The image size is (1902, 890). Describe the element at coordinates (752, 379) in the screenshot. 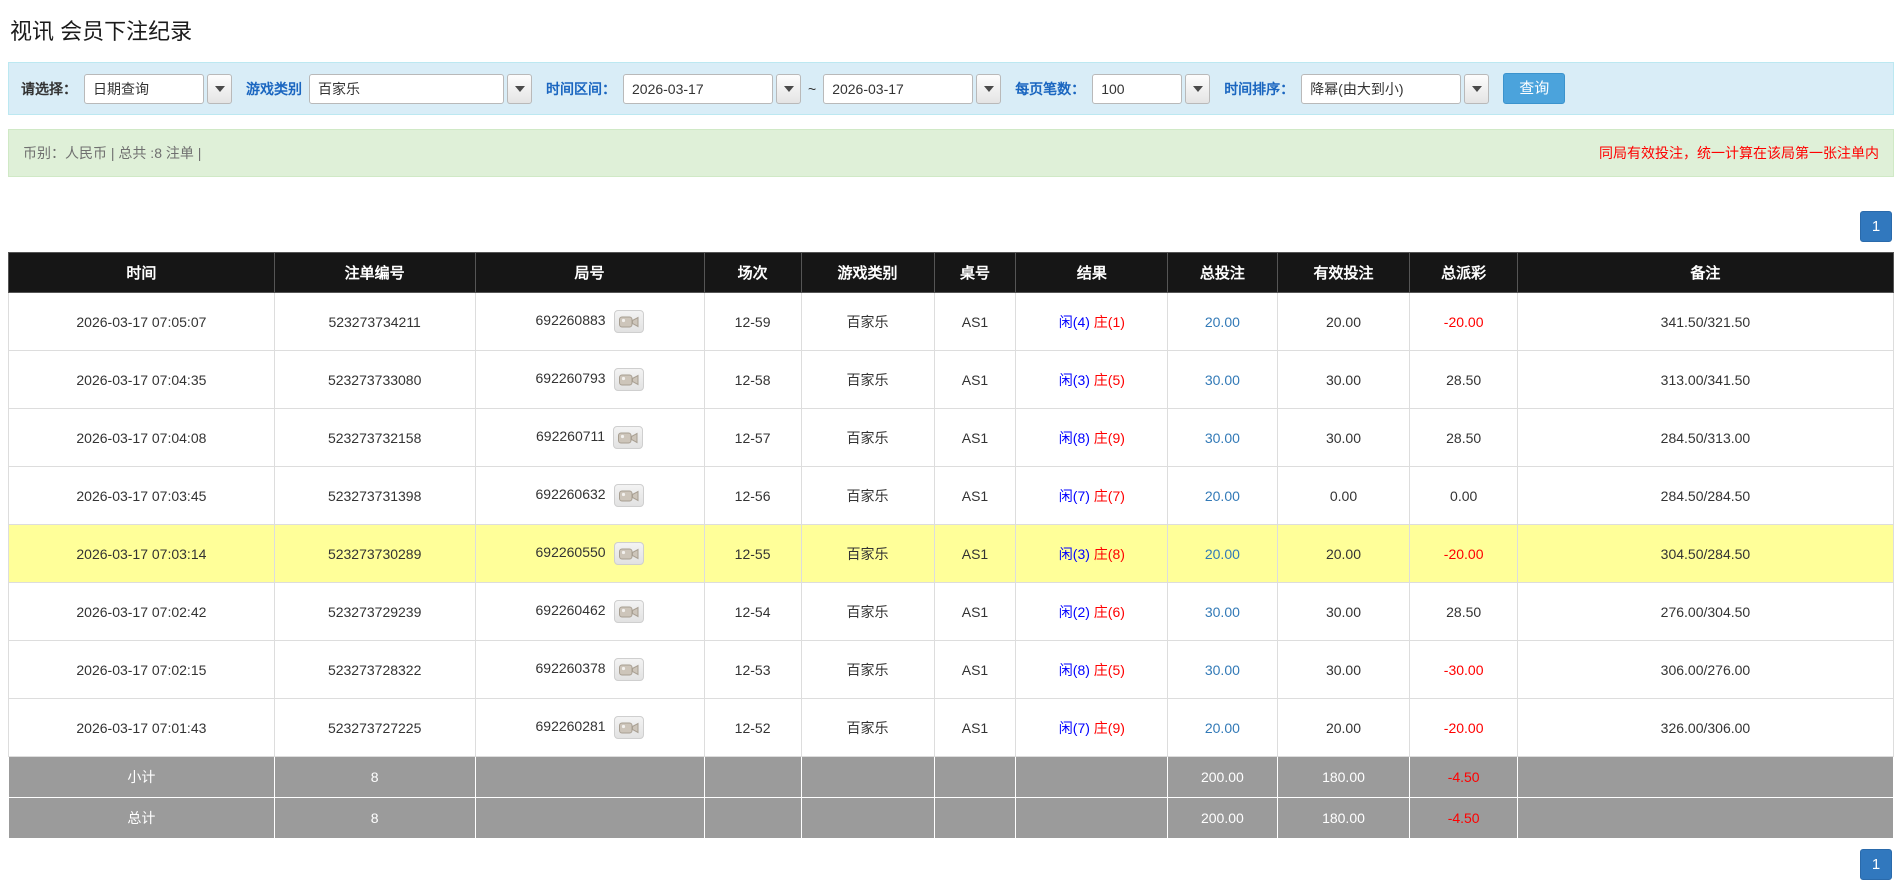

I see `session-cell: 12-58` at that location.